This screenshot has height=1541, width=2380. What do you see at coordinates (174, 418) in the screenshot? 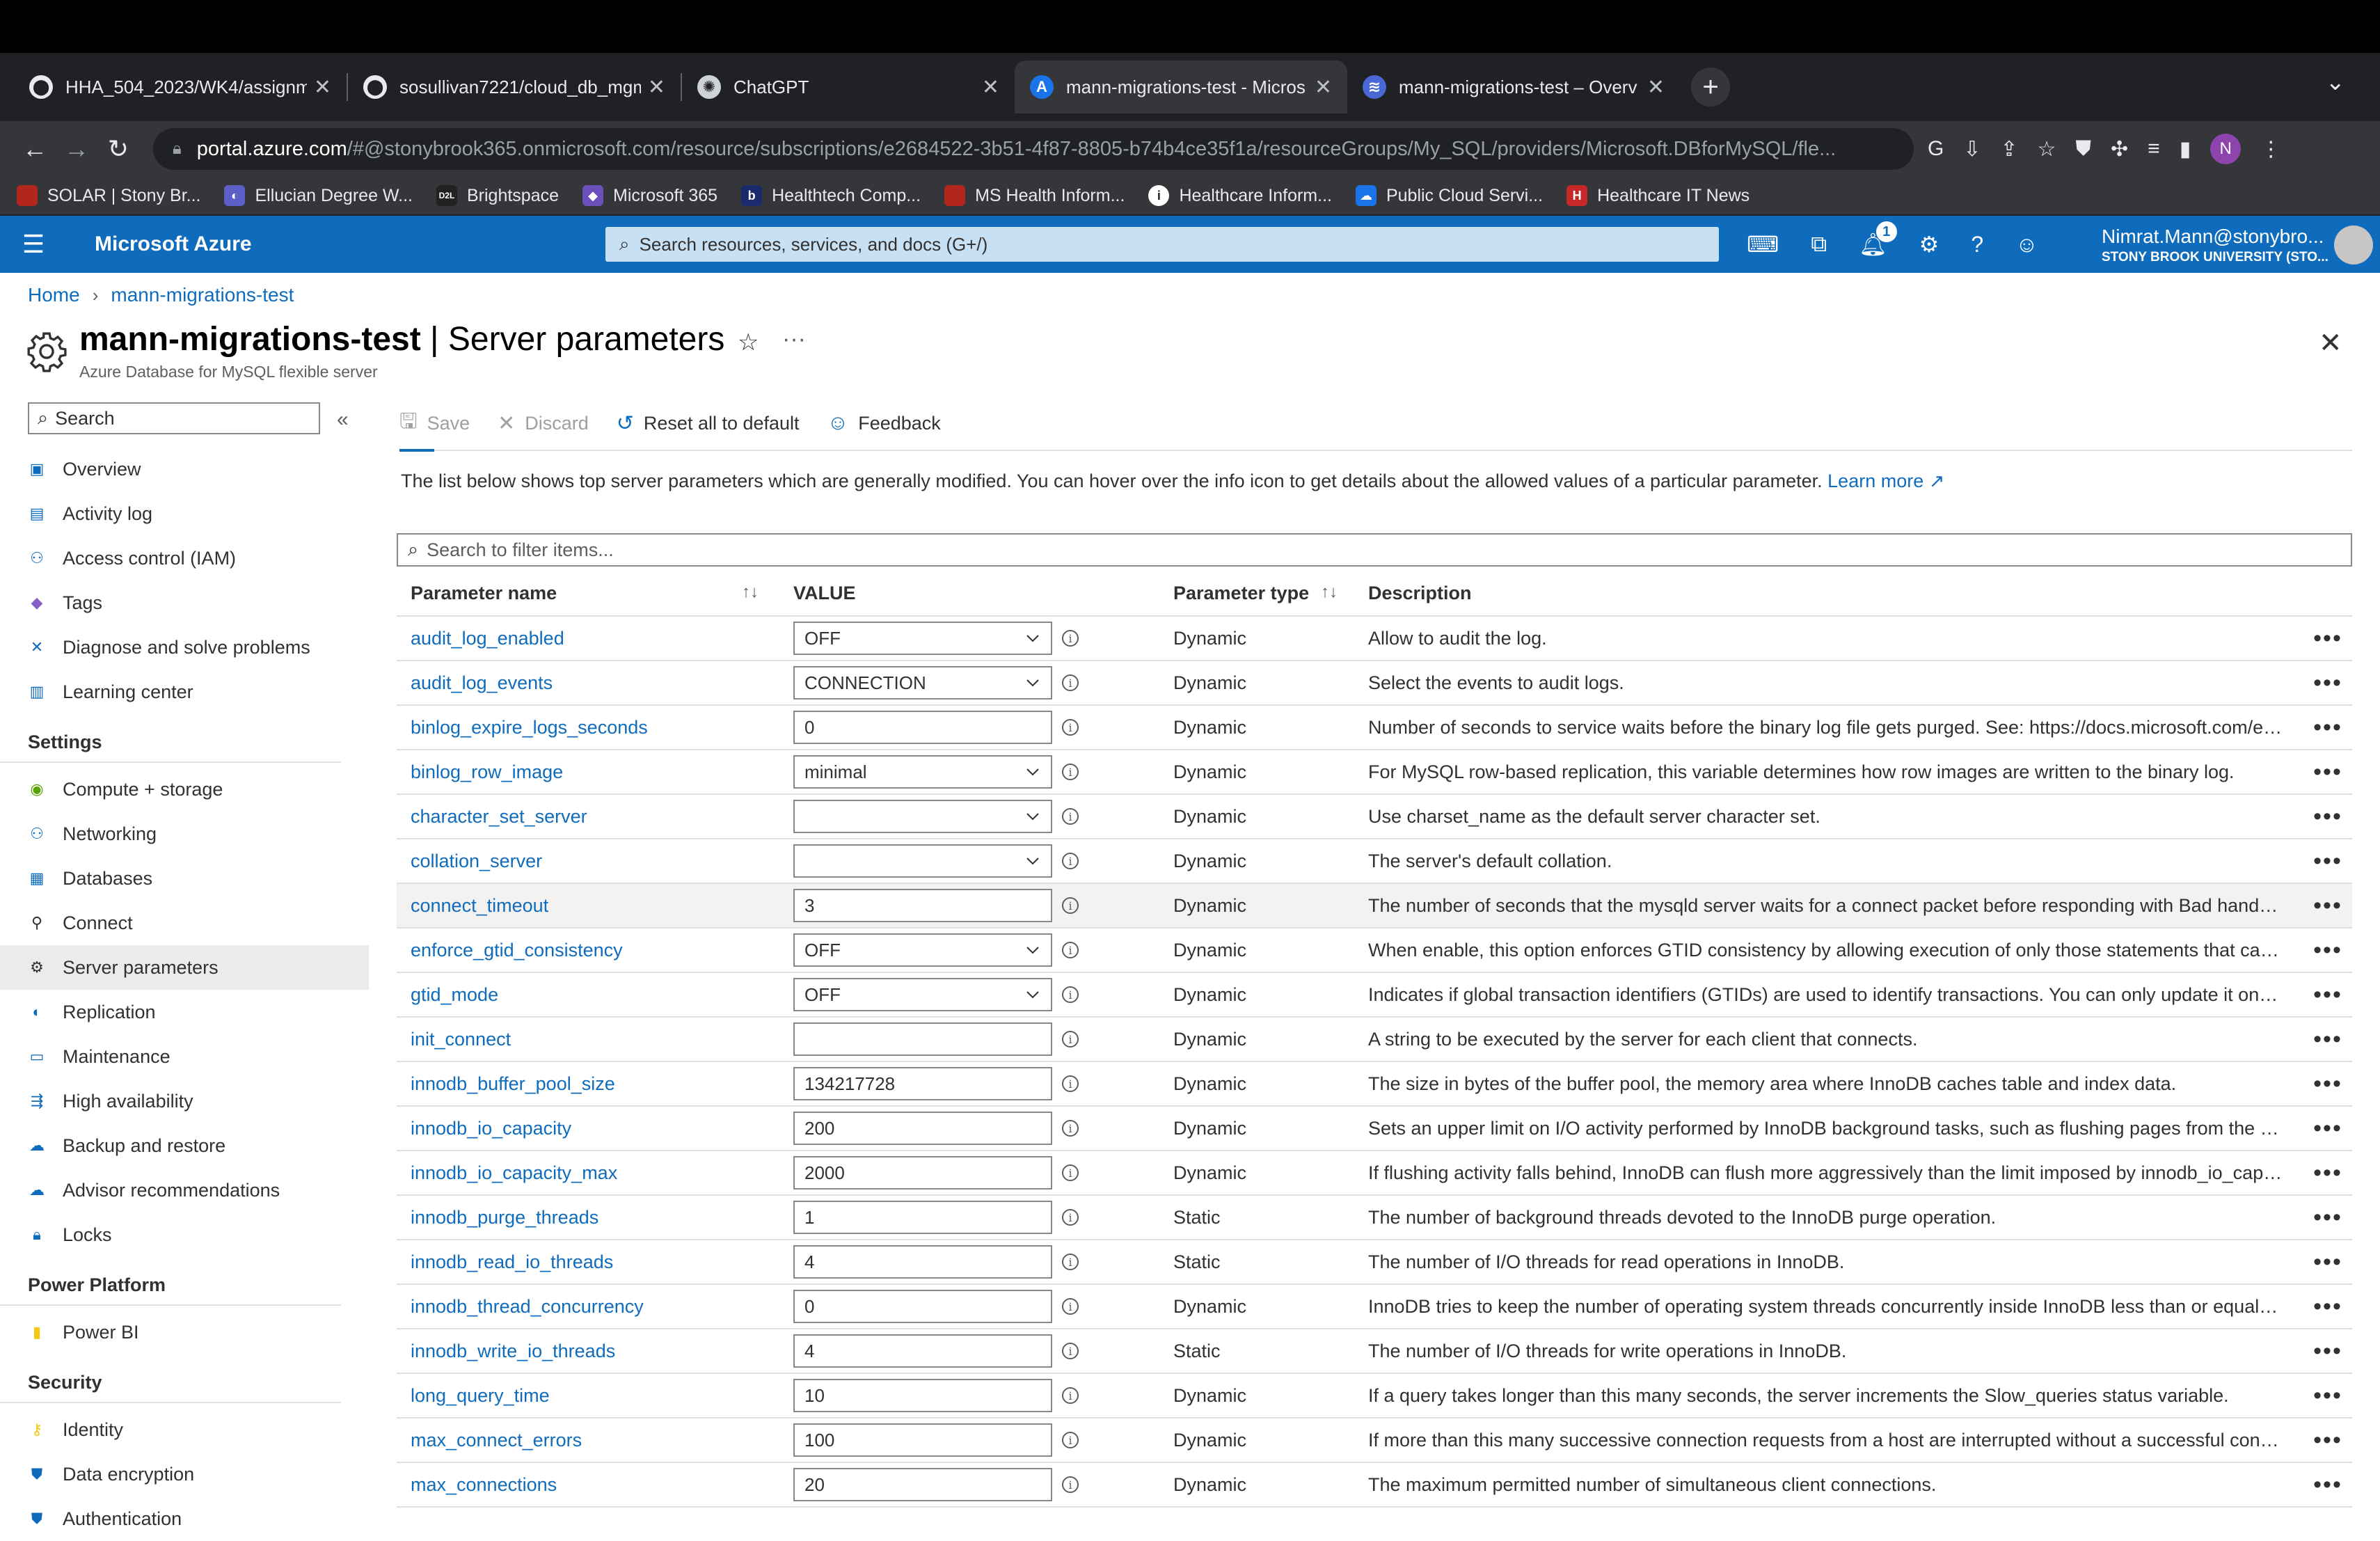
I see `menu-search-input: ⌕ Search` at bounding box center [174, 418].